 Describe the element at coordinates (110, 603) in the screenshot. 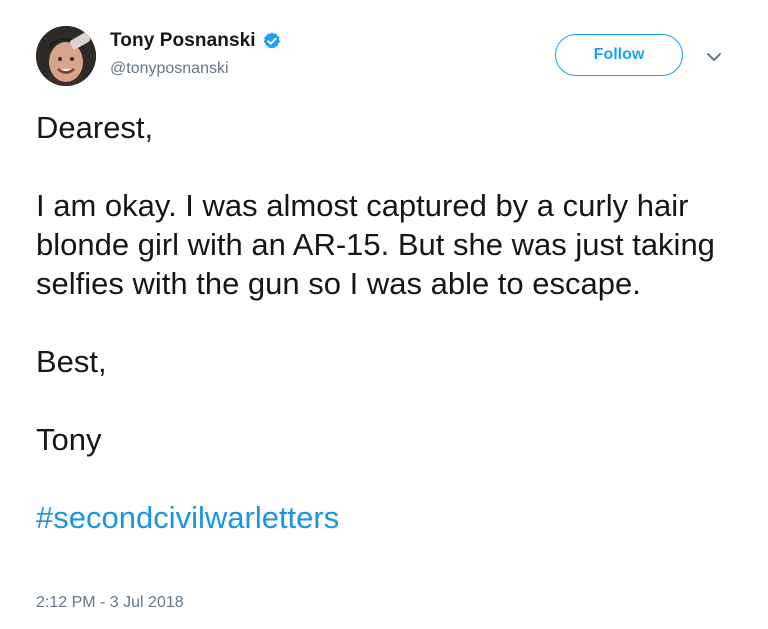

I see `tweet-timestamp: 2:12 PM - 3 Jul 2018` at that location.